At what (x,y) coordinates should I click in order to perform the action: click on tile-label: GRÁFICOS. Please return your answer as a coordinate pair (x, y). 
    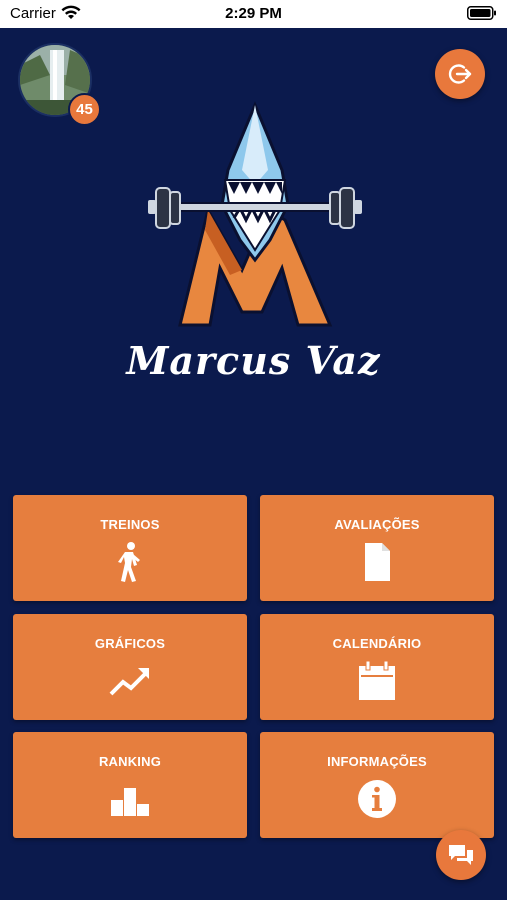
    Looking at the image, I should click on (130, 643).